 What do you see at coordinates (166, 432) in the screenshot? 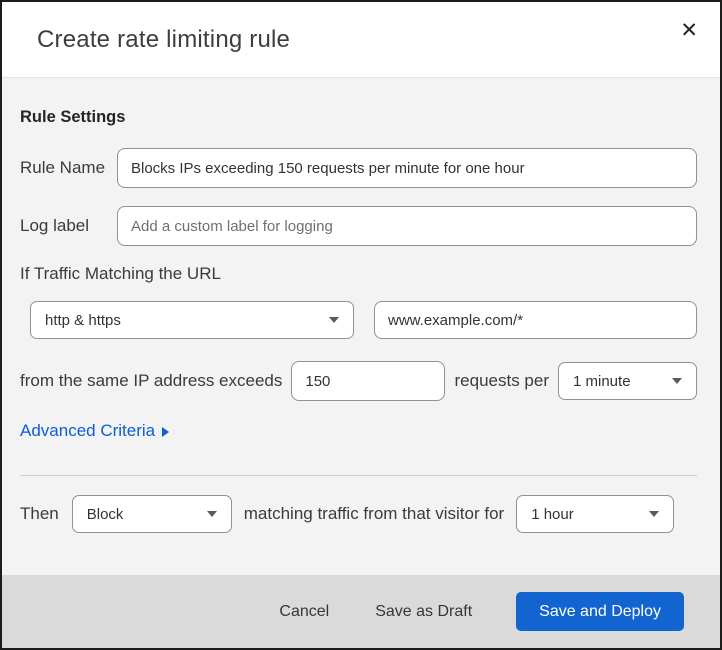
I see `triangle-right-icon` at bounding box center [166, 432].